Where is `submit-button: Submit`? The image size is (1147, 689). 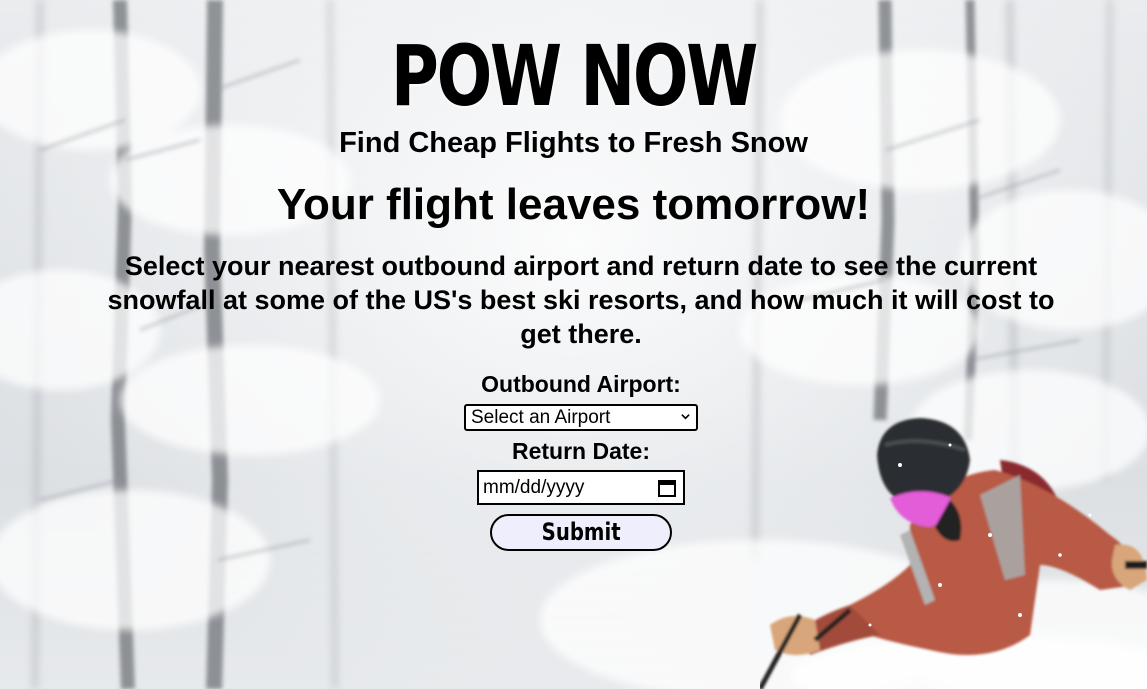
submit-button: Submit is located at coordinates (581, 532).